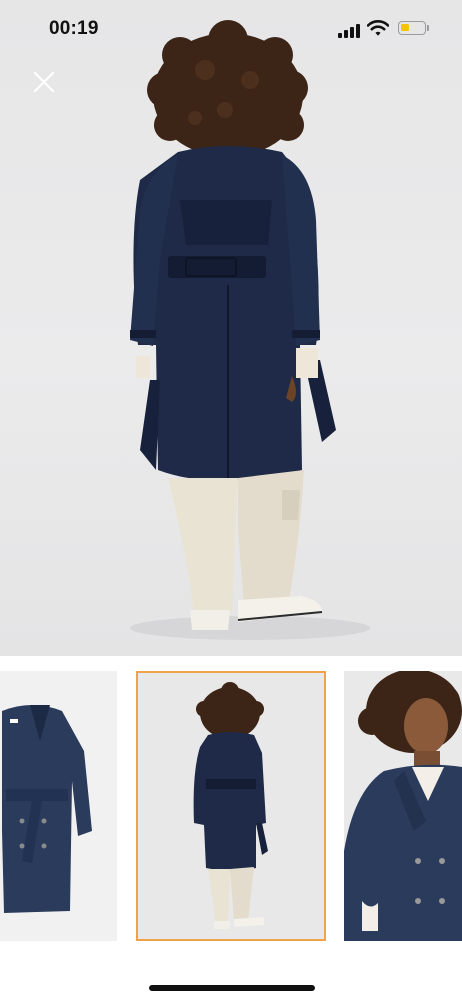 This screenshot has height=1000, width=462. What do you see at coordinates (378, 28) in the screenshot?
I see `wifi-icon` at bounding box center [378, 28].